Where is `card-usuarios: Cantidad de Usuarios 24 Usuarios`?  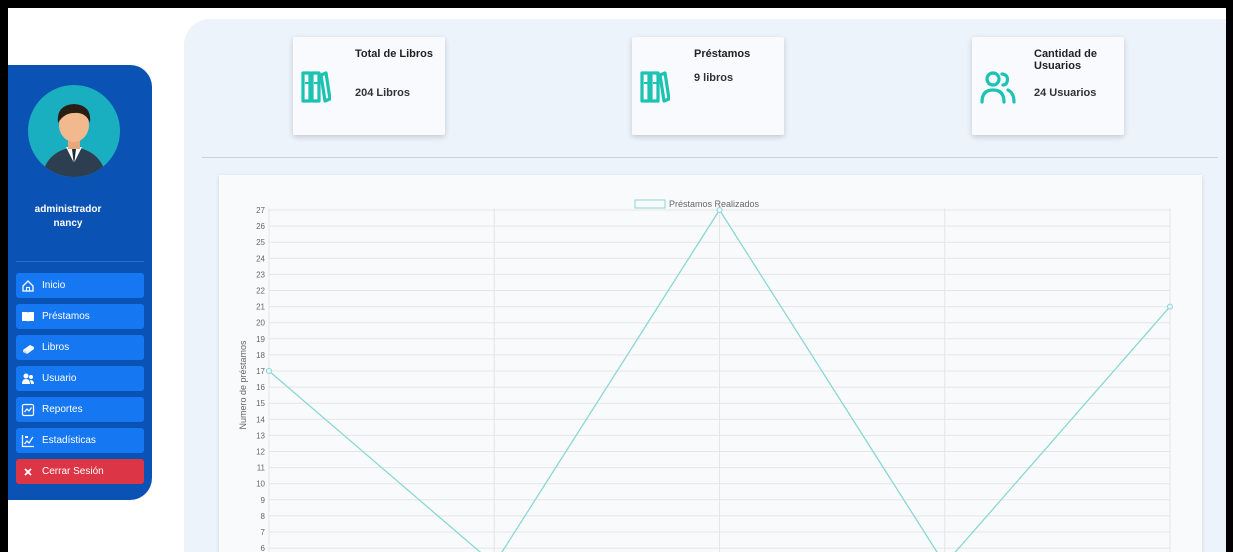
card-usuarios: Cantidad de Usuarios 24 Usuarios is located at coordinates (1048, 86).